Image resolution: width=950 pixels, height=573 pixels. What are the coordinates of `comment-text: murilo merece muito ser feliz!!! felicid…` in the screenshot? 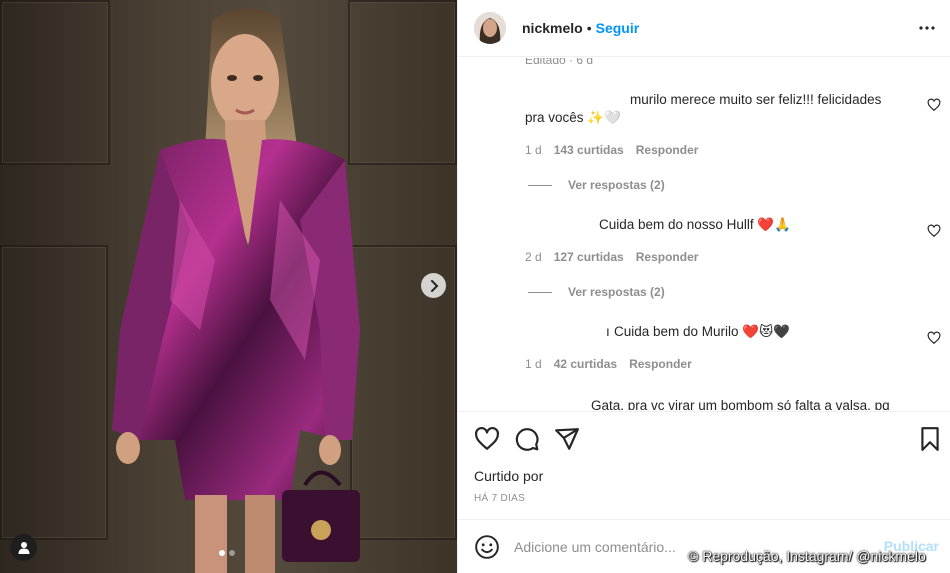 It's located at (756, 99).